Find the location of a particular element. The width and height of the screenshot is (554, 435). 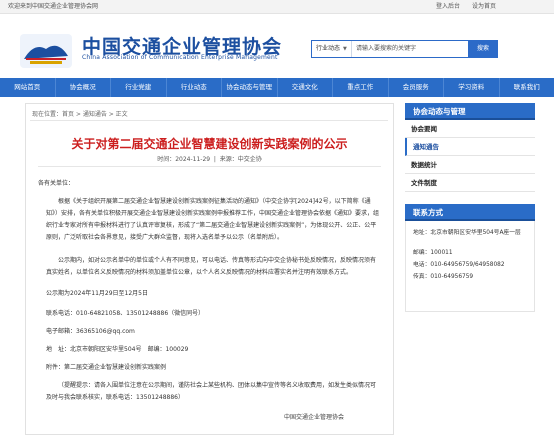

sidebar-item-statistics: 数据统计 is located at coordinates (470, 165).